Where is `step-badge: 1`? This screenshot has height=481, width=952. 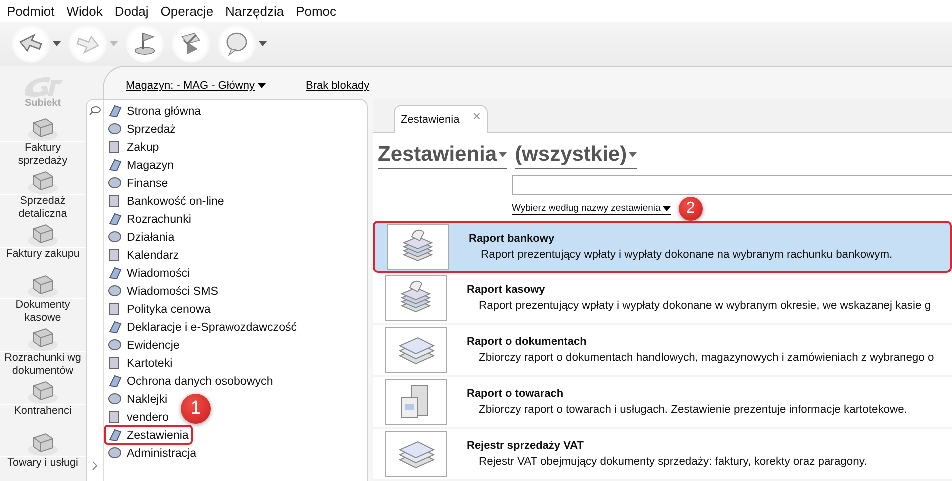
step-badge: 1 is located at coordinates (196, 409).